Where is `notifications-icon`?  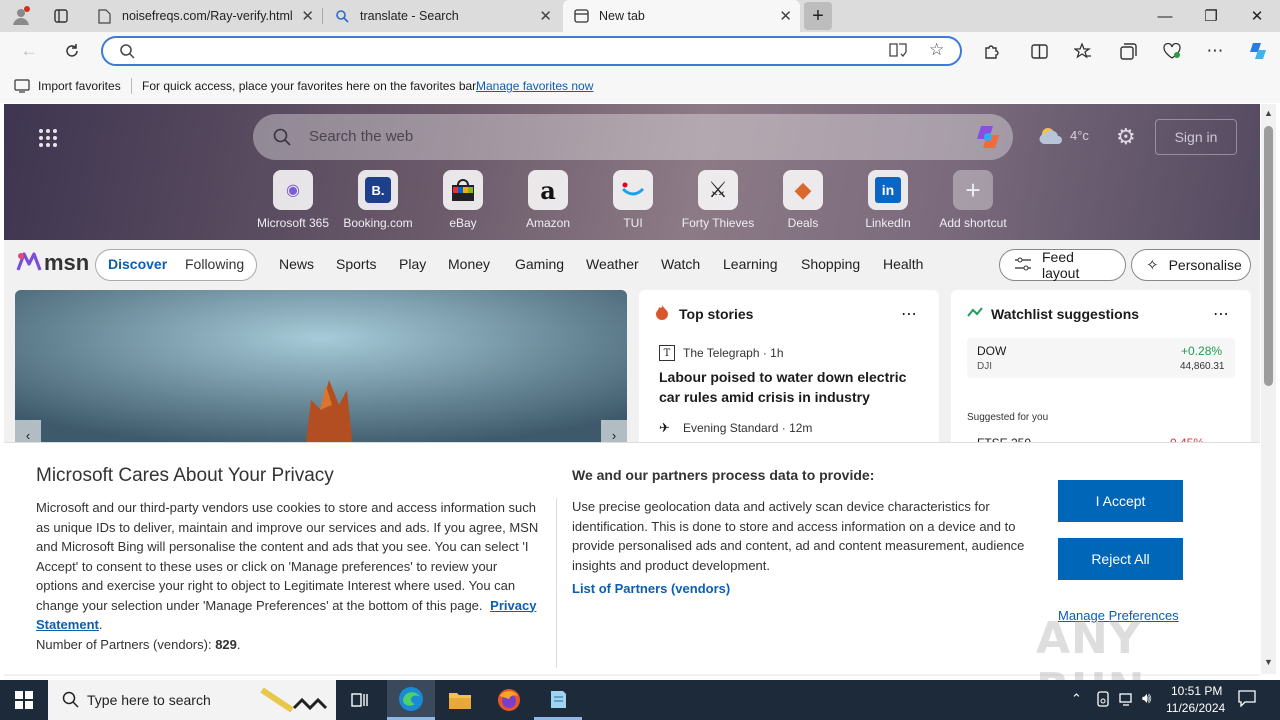 notifications-icon is located at coordinates (1247, 700).